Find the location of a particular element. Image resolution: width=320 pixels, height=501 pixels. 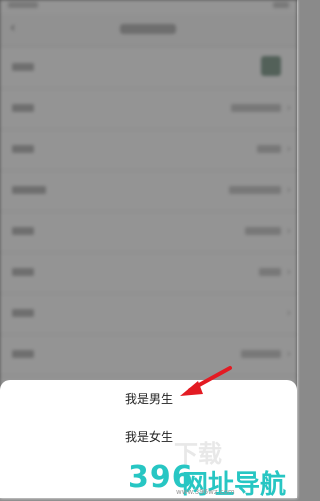

red-arrow-icon is located at coordinates (206, 381).